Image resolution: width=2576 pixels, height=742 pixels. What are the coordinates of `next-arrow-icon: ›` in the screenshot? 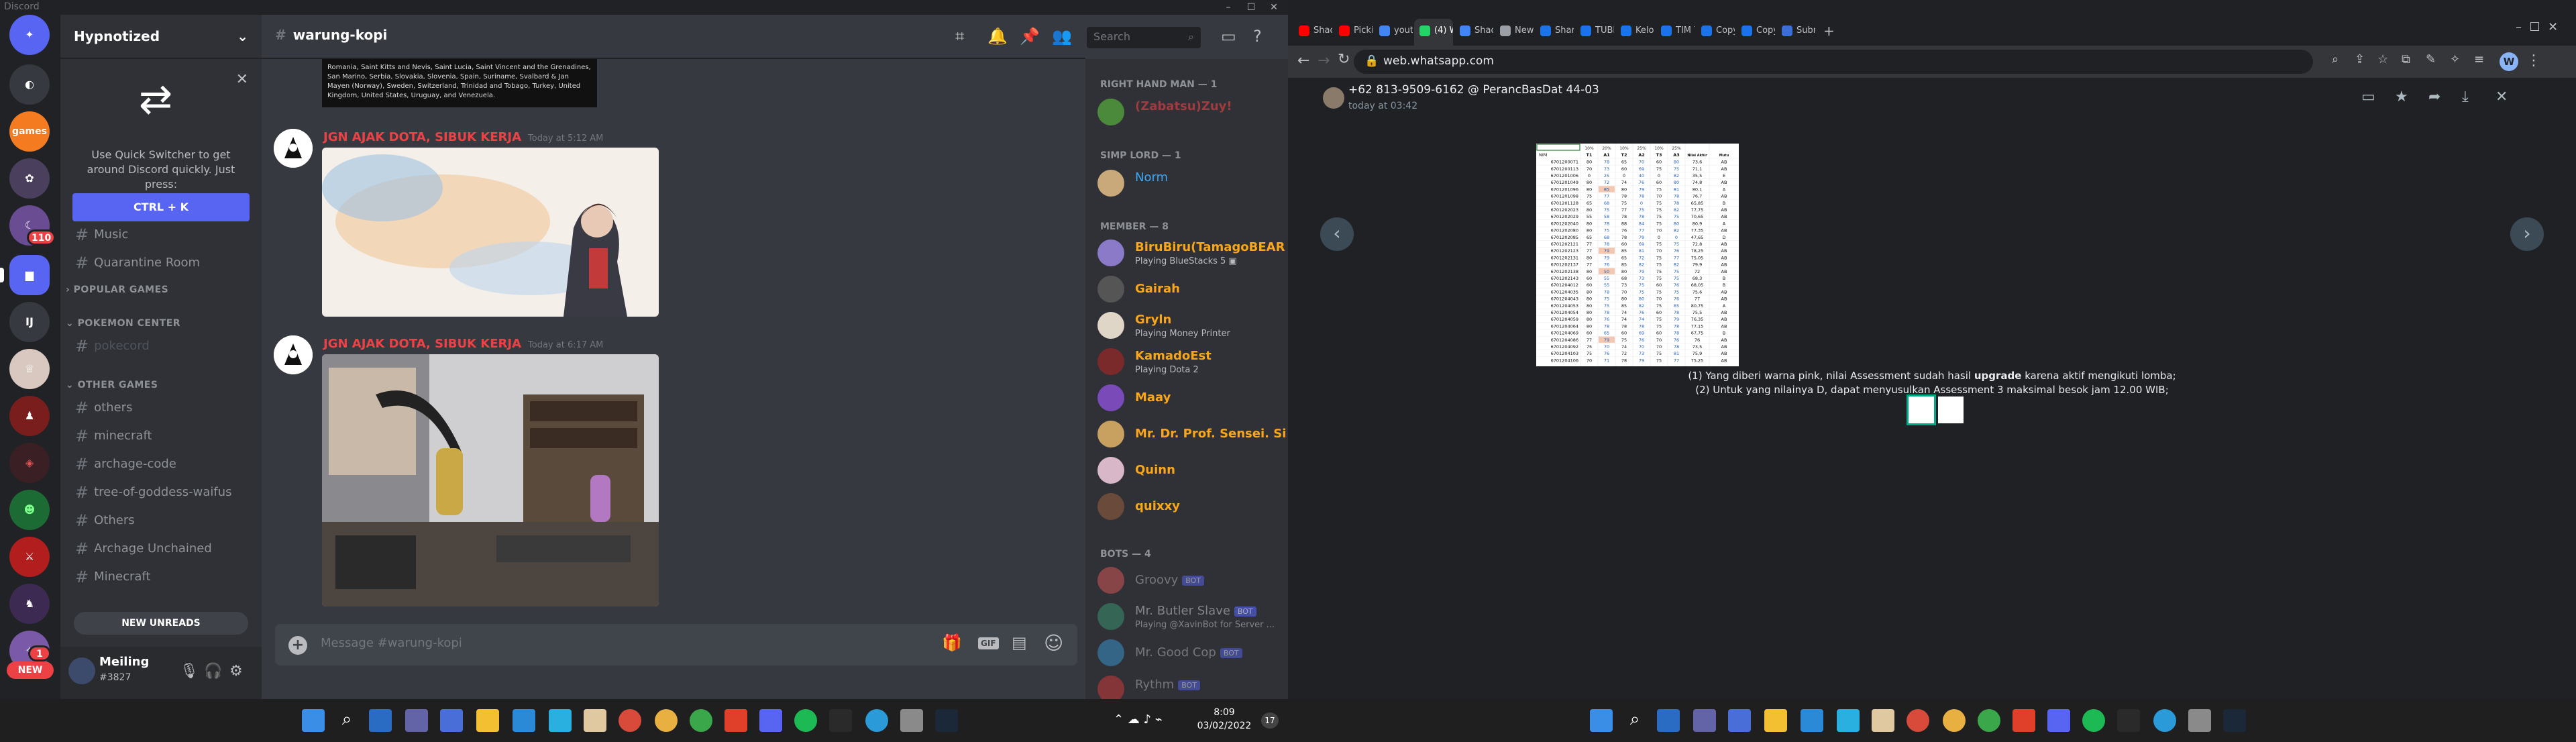 It's located at (2527, 234).